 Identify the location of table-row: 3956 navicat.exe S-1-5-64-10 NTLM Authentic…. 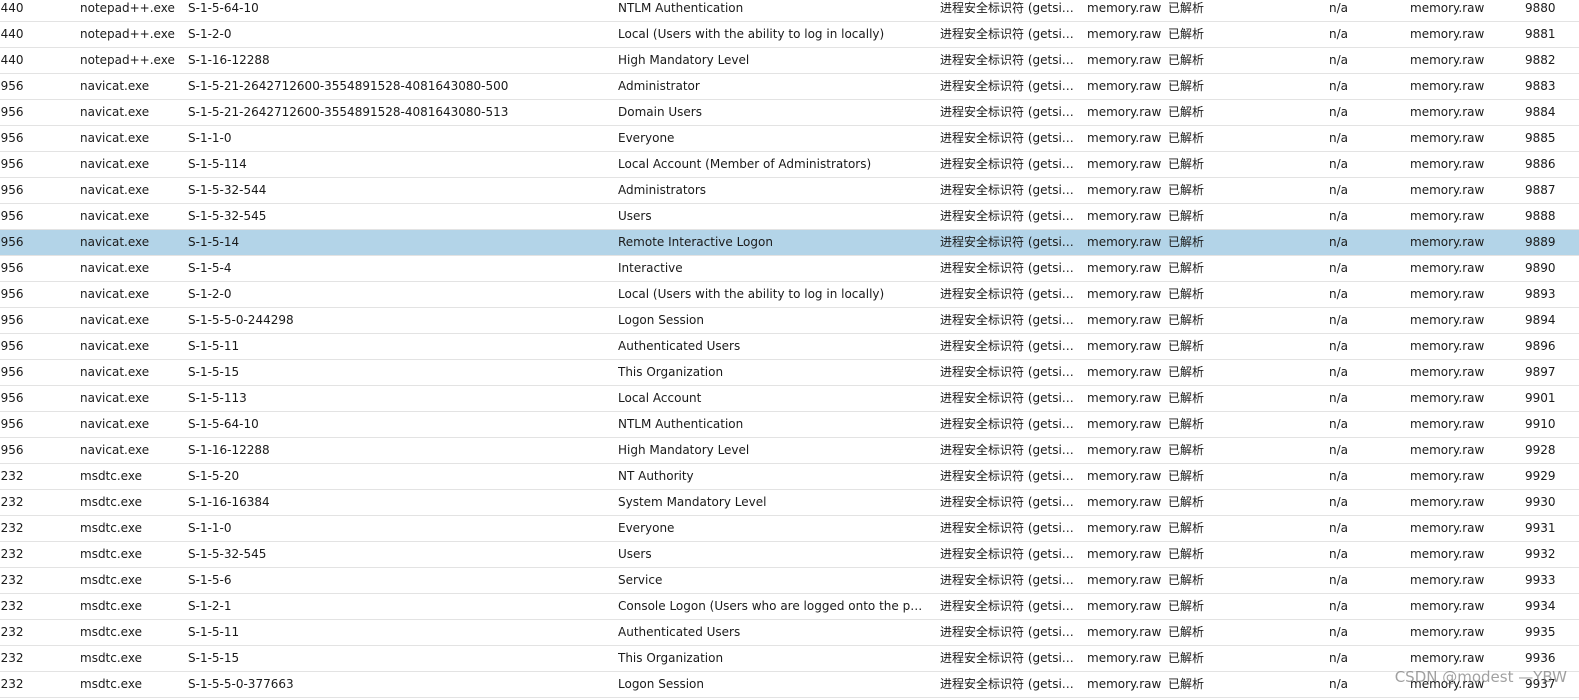
(789, 425).